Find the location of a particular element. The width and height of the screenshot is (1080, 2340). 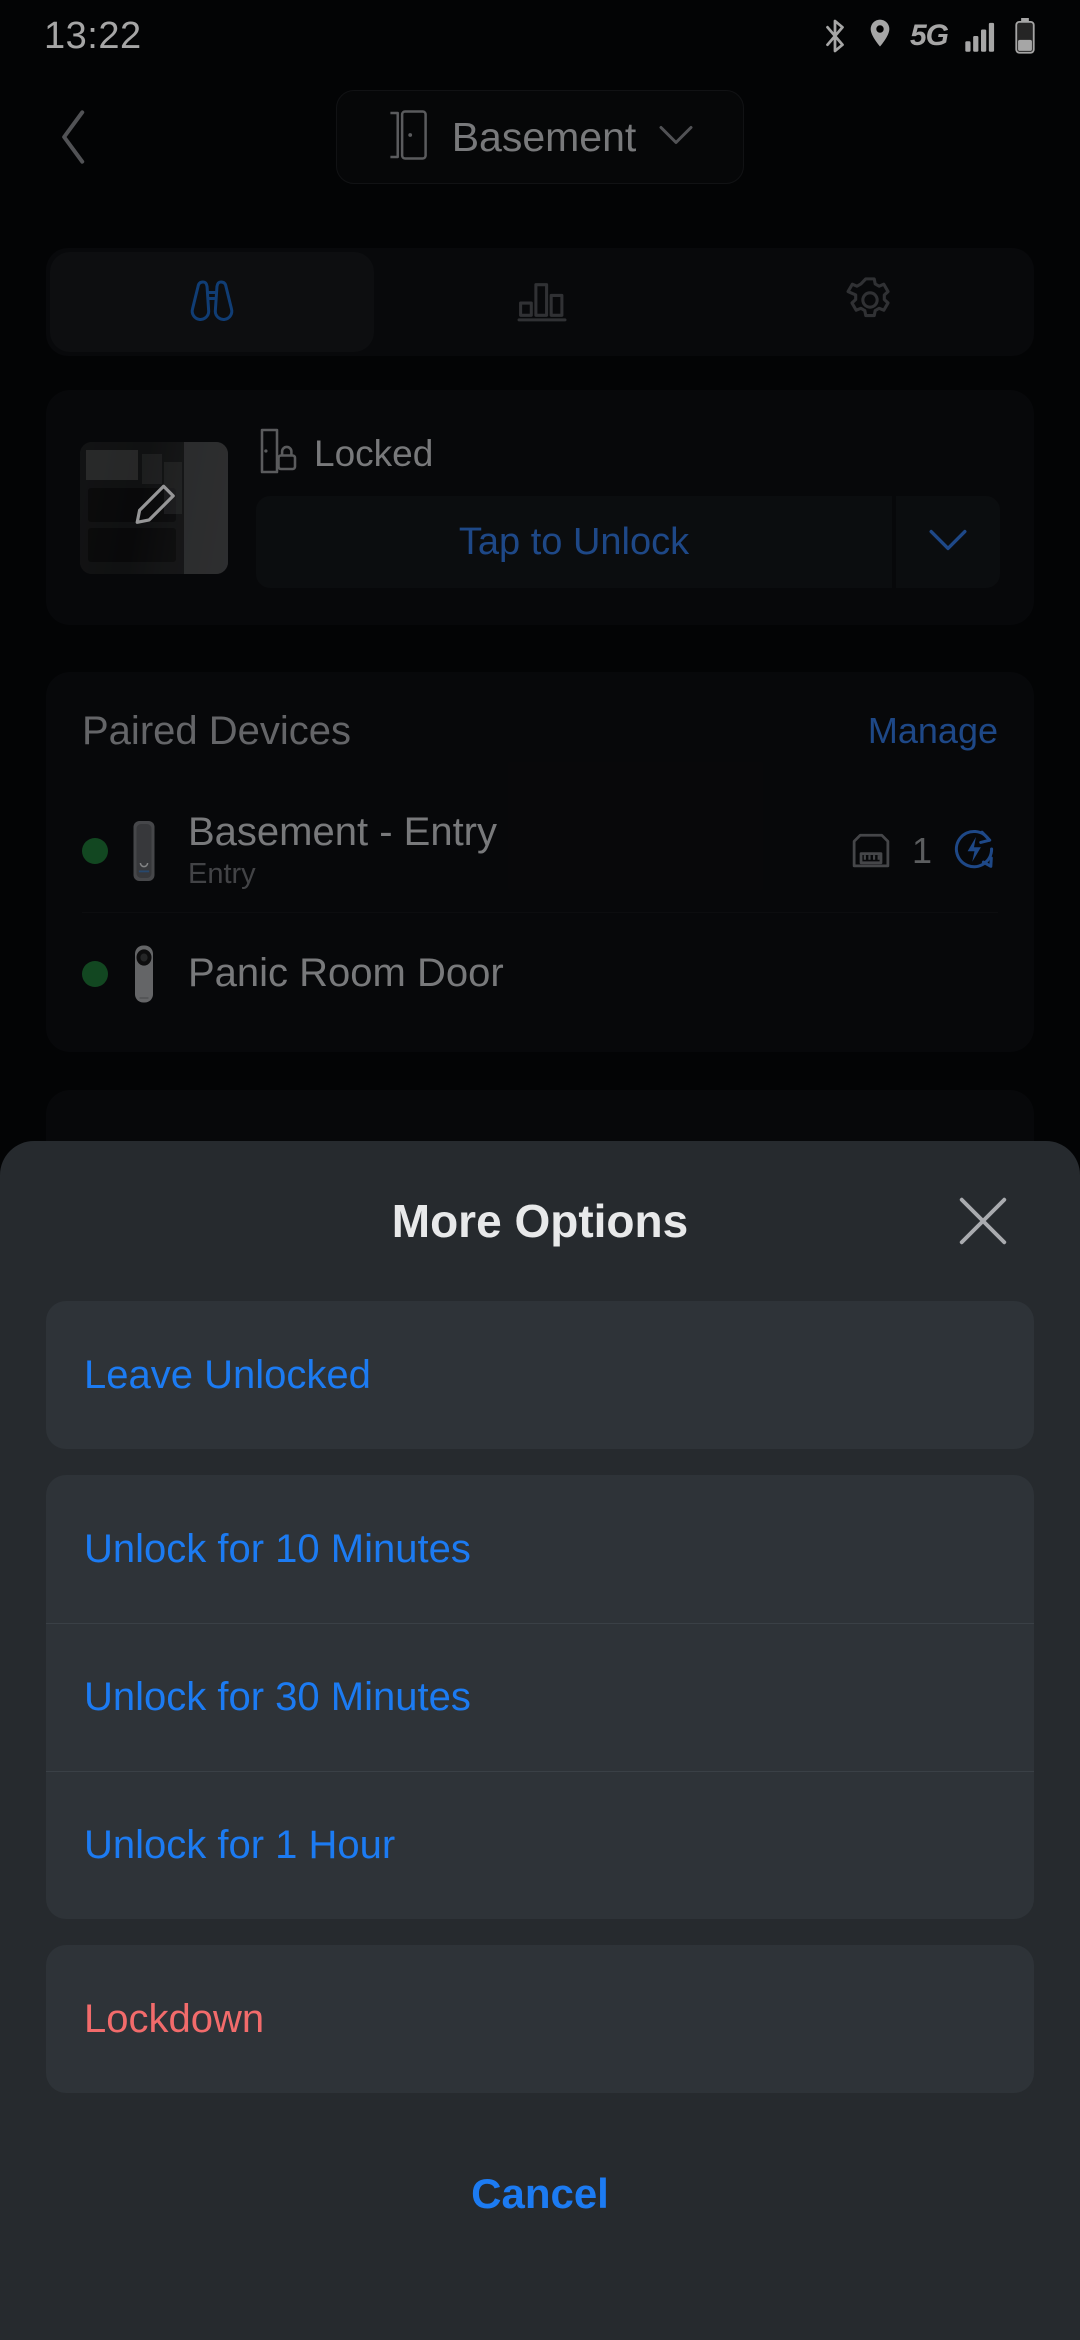

sheet-title: More Options is located at coordinates (540, 1221).